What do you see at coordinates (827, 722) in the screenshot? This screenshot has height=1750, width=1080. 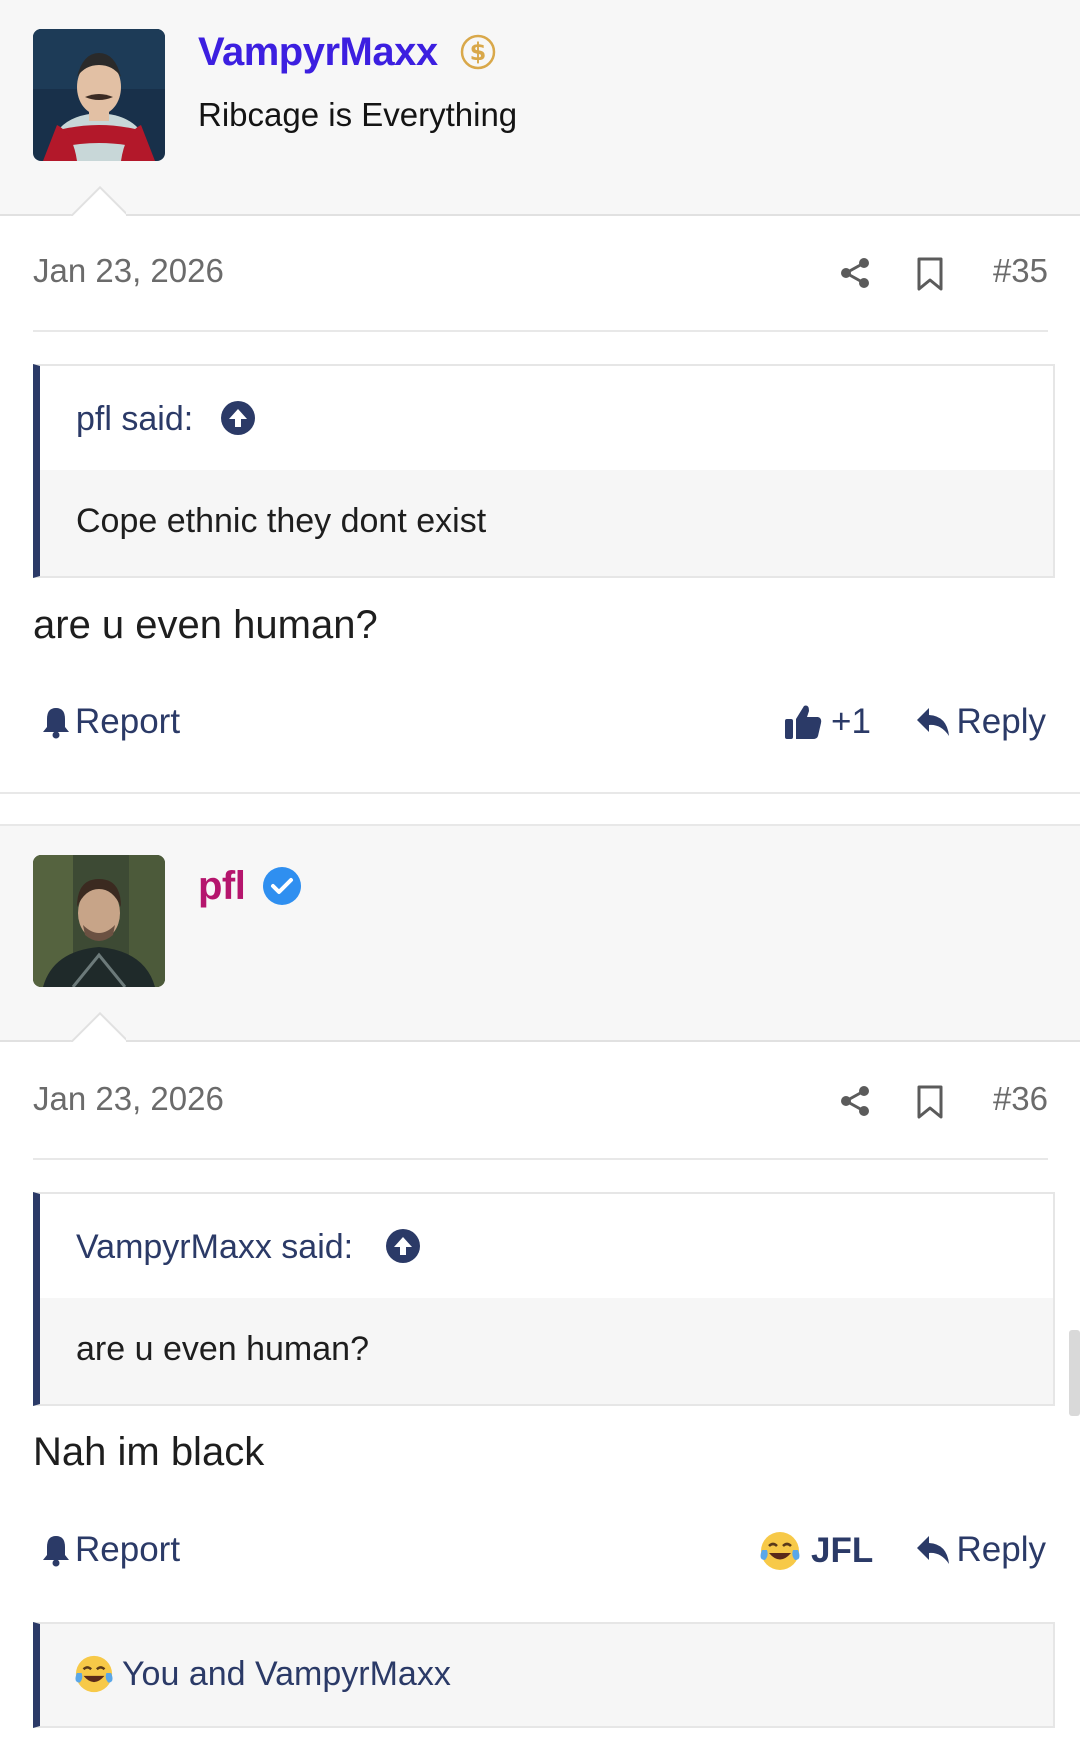 I see `reaction-button: +1` at bounding box center [827, 722].